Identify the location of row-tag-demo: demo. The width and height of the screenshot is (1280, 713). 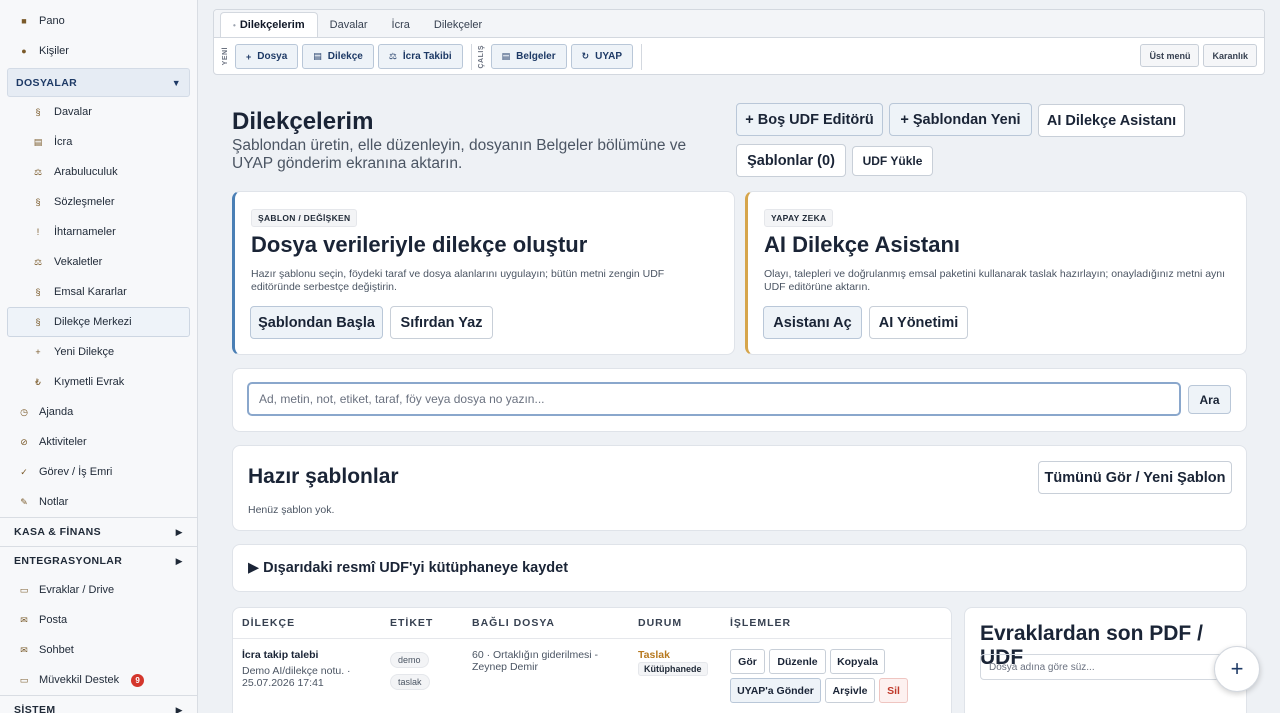
(409, 659).